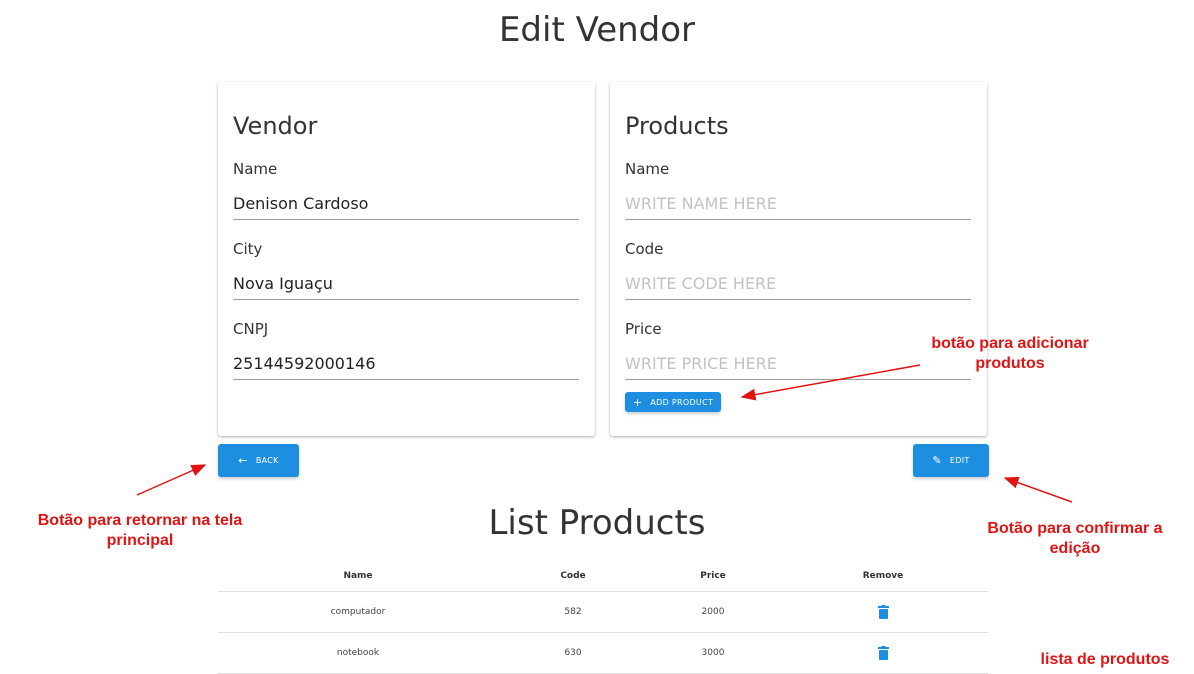 The width and height of the screenshot is (1194, 674). Describe the element at coordinates (406, 367) in the screenshot. I see `vendor-cnpj-input` at that location.